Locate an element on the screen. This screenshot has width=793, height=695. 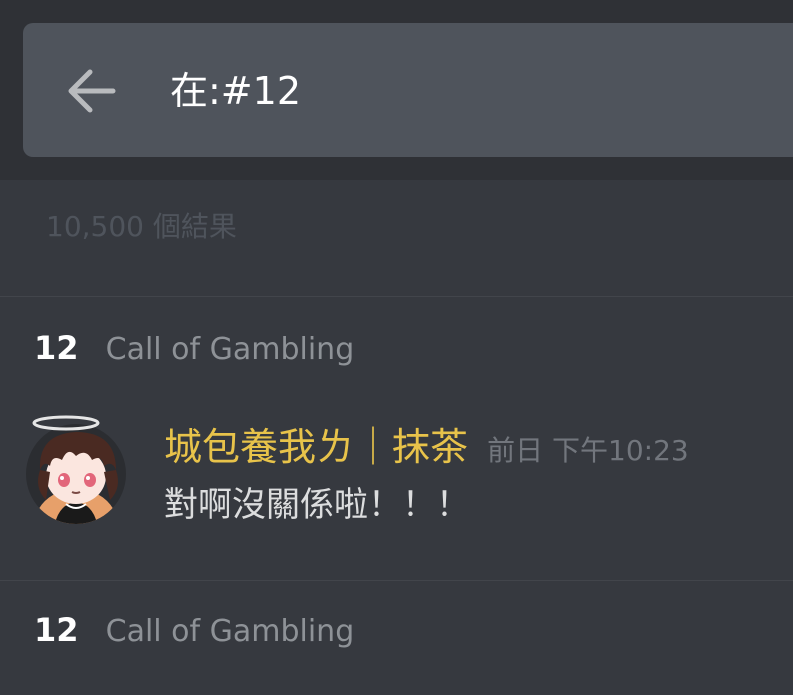
user-avatar is located at coordinates (76, 468).